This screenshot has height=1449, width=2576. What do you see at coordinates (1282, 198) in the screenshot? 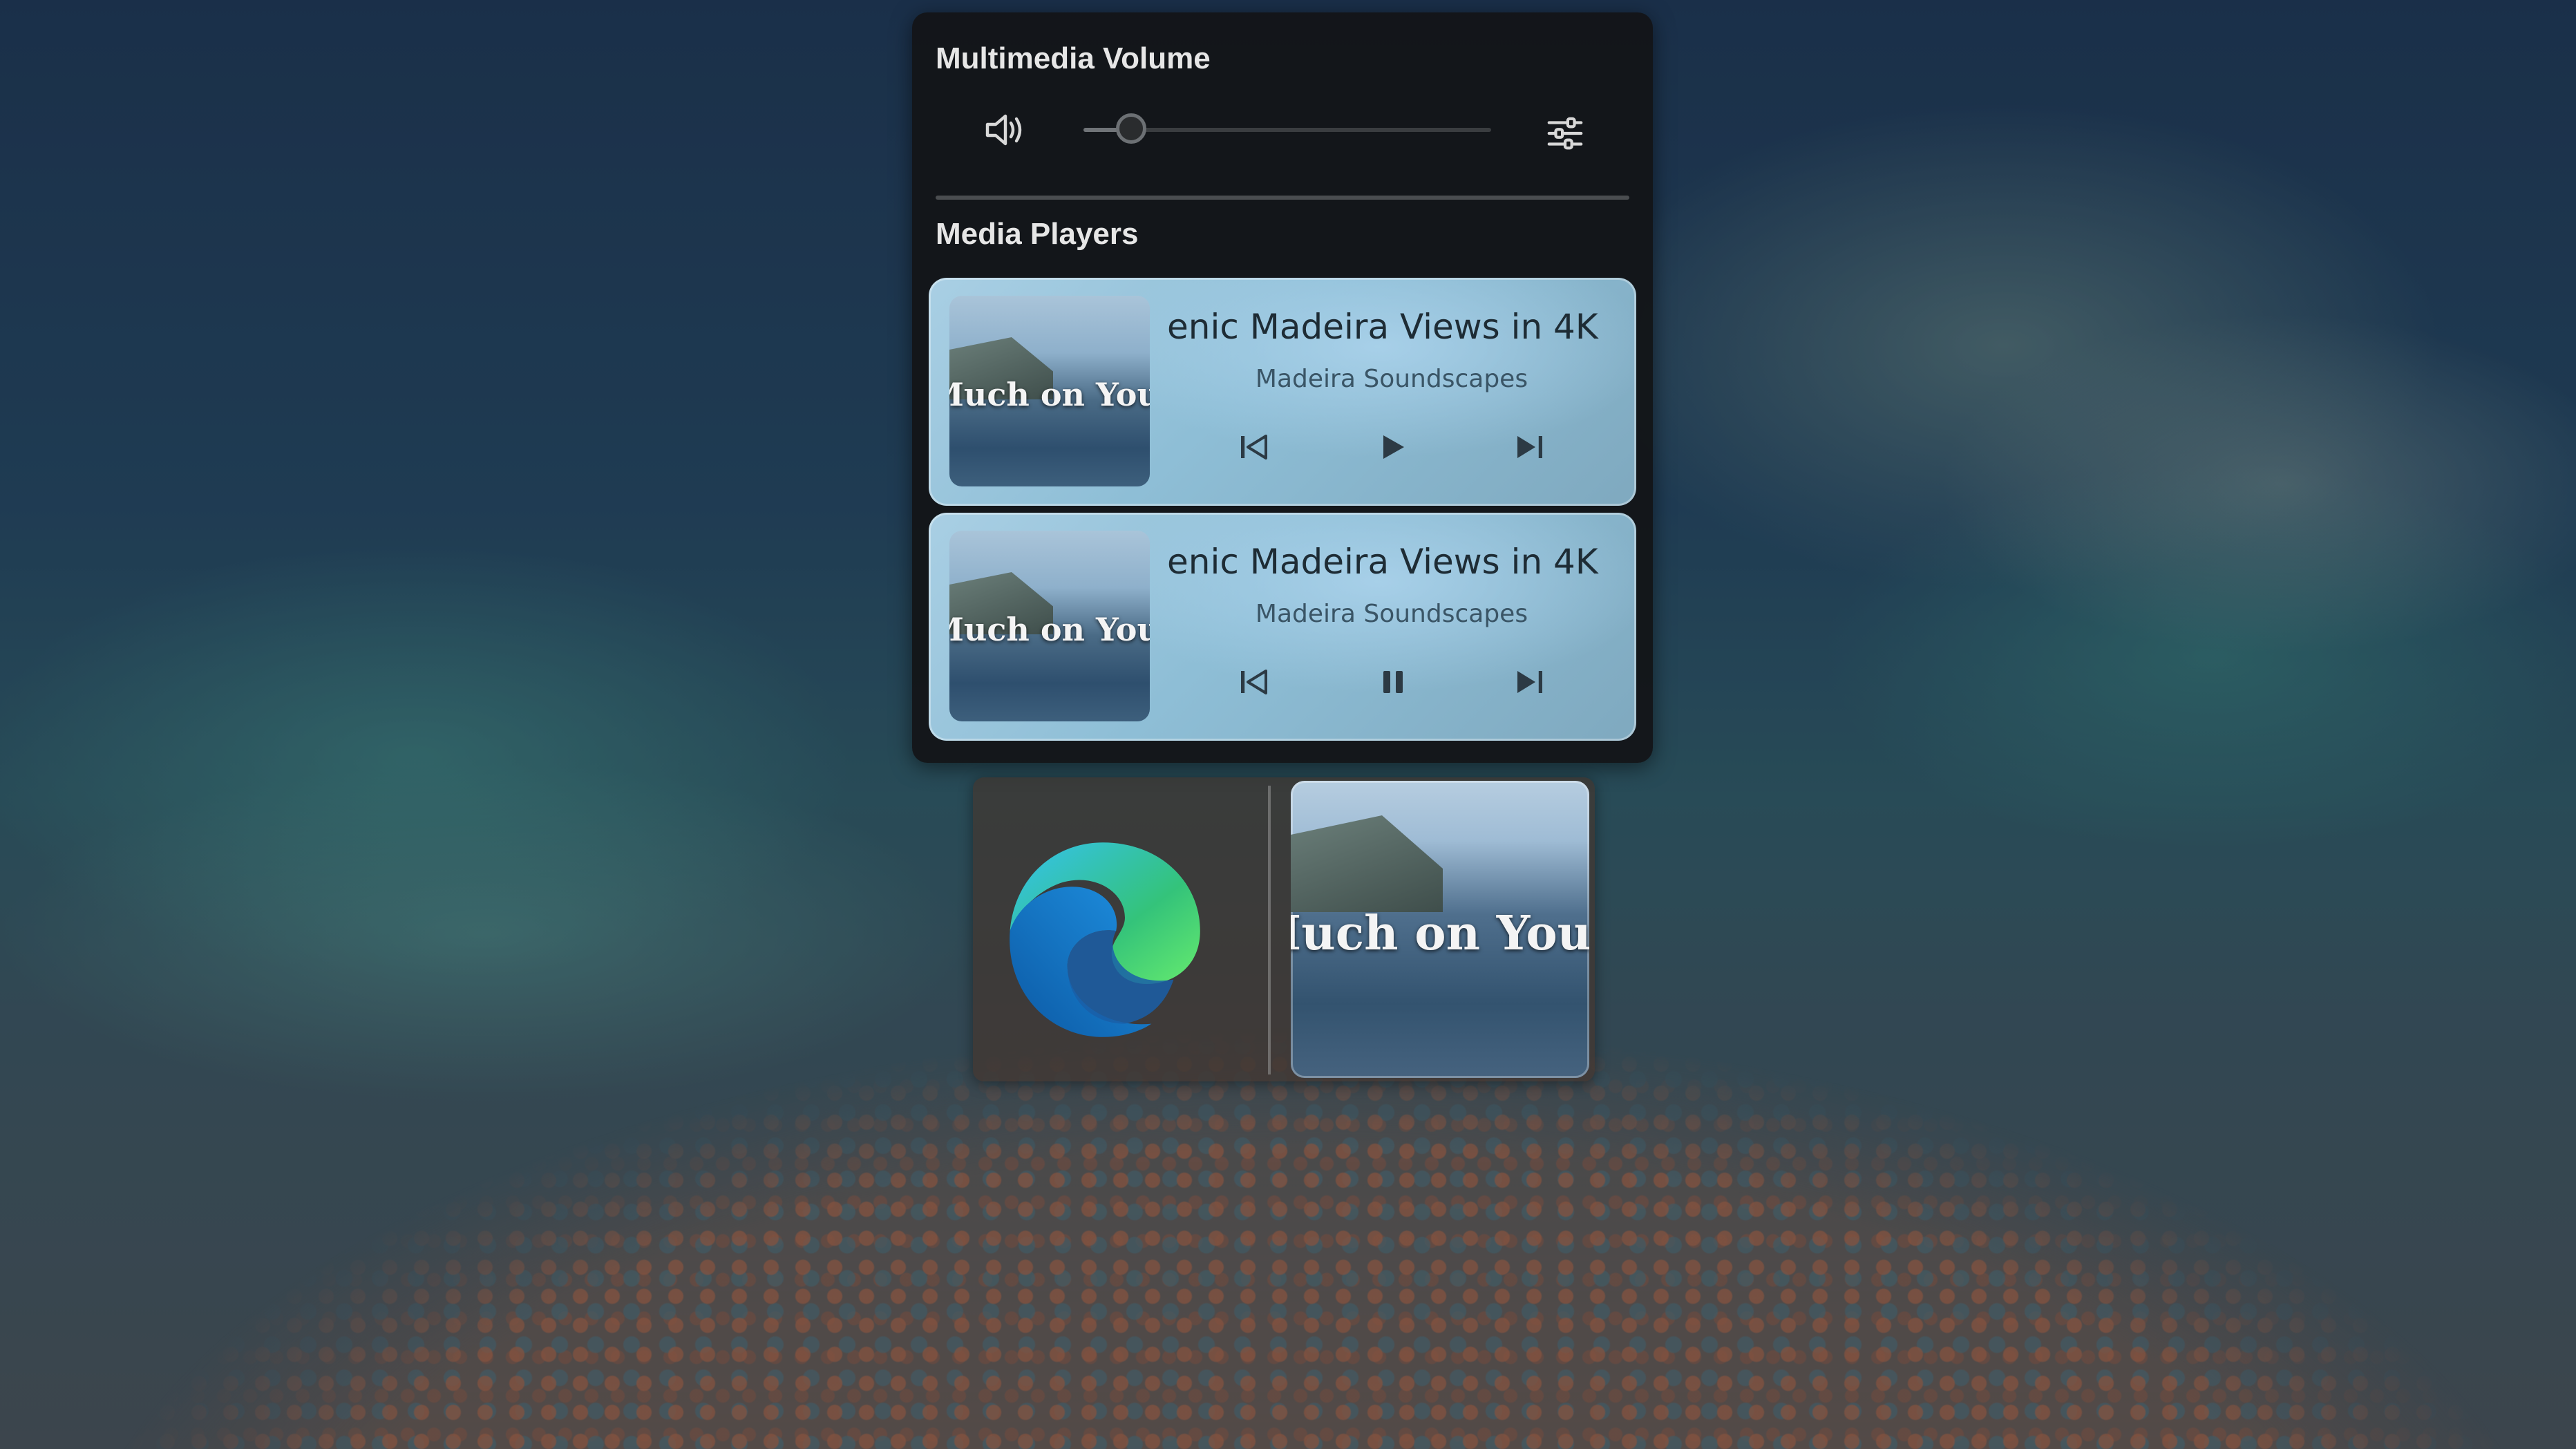
I see `section-divider` at bounding box center [1282, 198].